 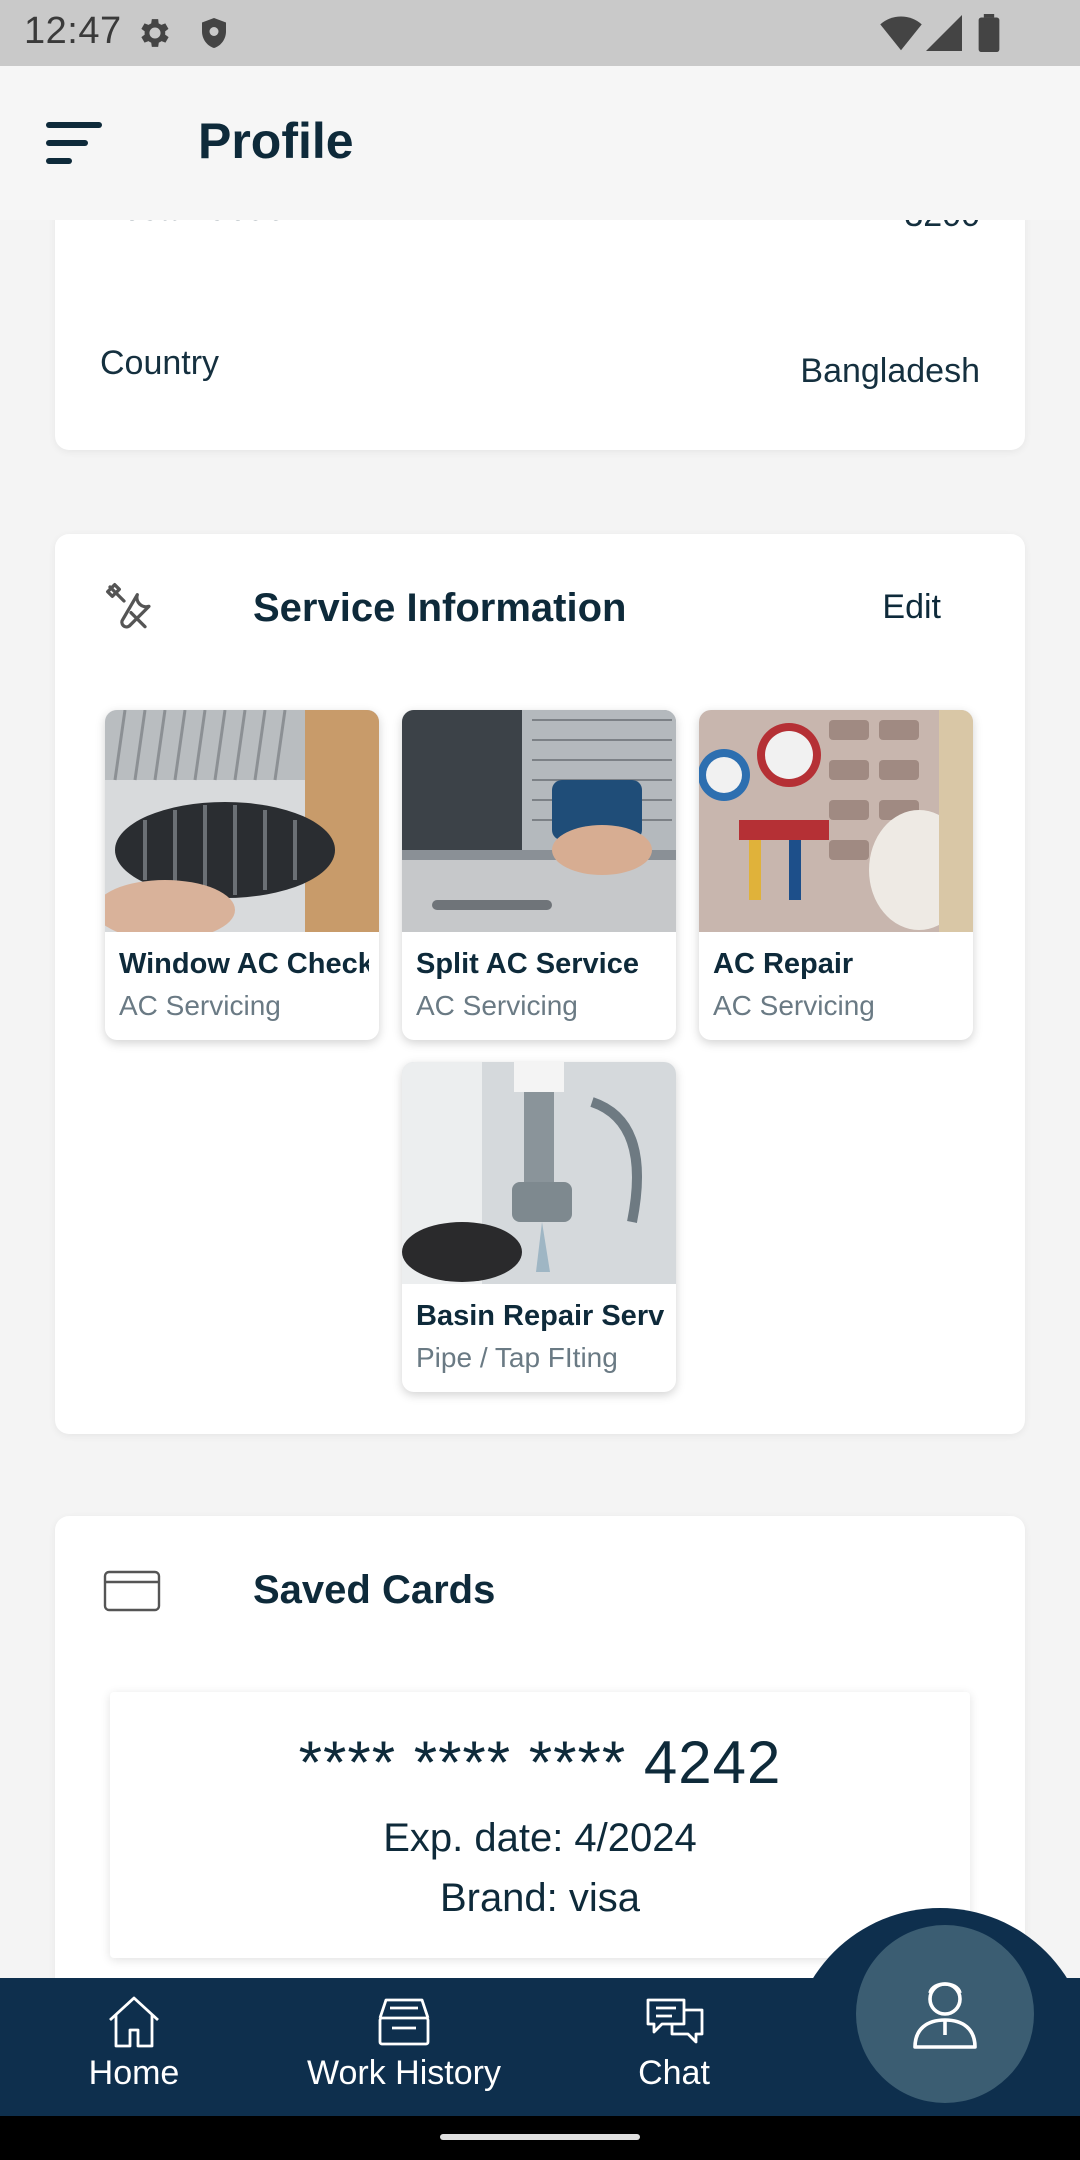 I want to click on edit-service-button: Edit, so click(x=911, y=607).